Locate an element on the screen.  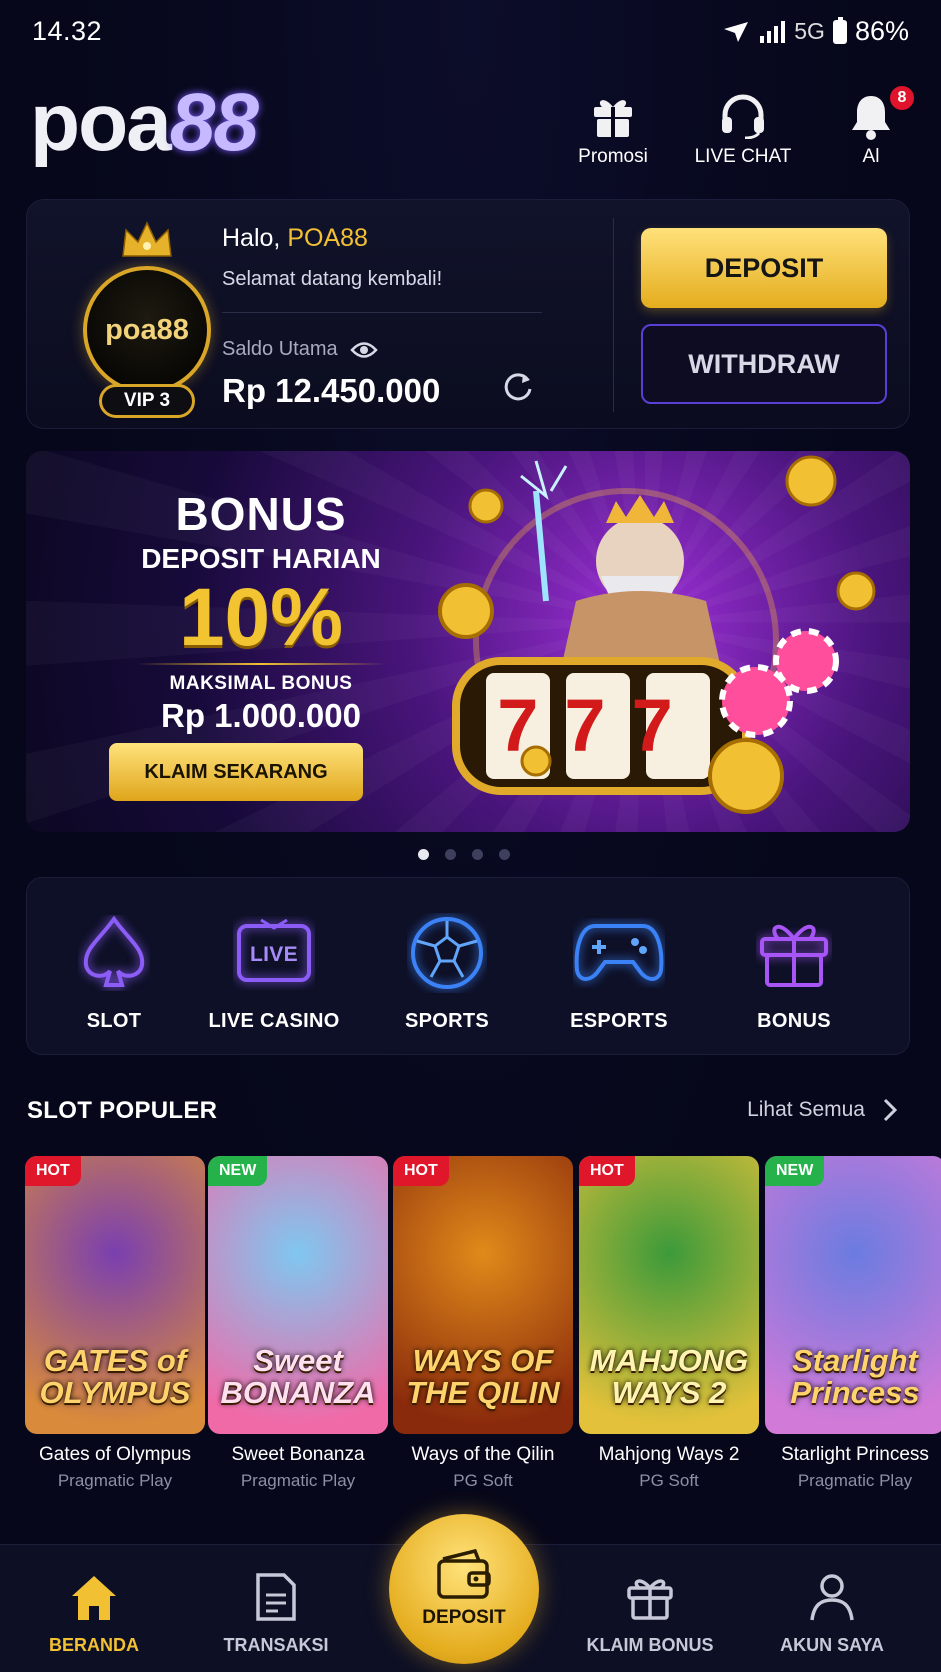
category-live-casino: LIVE LIVE CASINO is located at coordinates (274, 970).